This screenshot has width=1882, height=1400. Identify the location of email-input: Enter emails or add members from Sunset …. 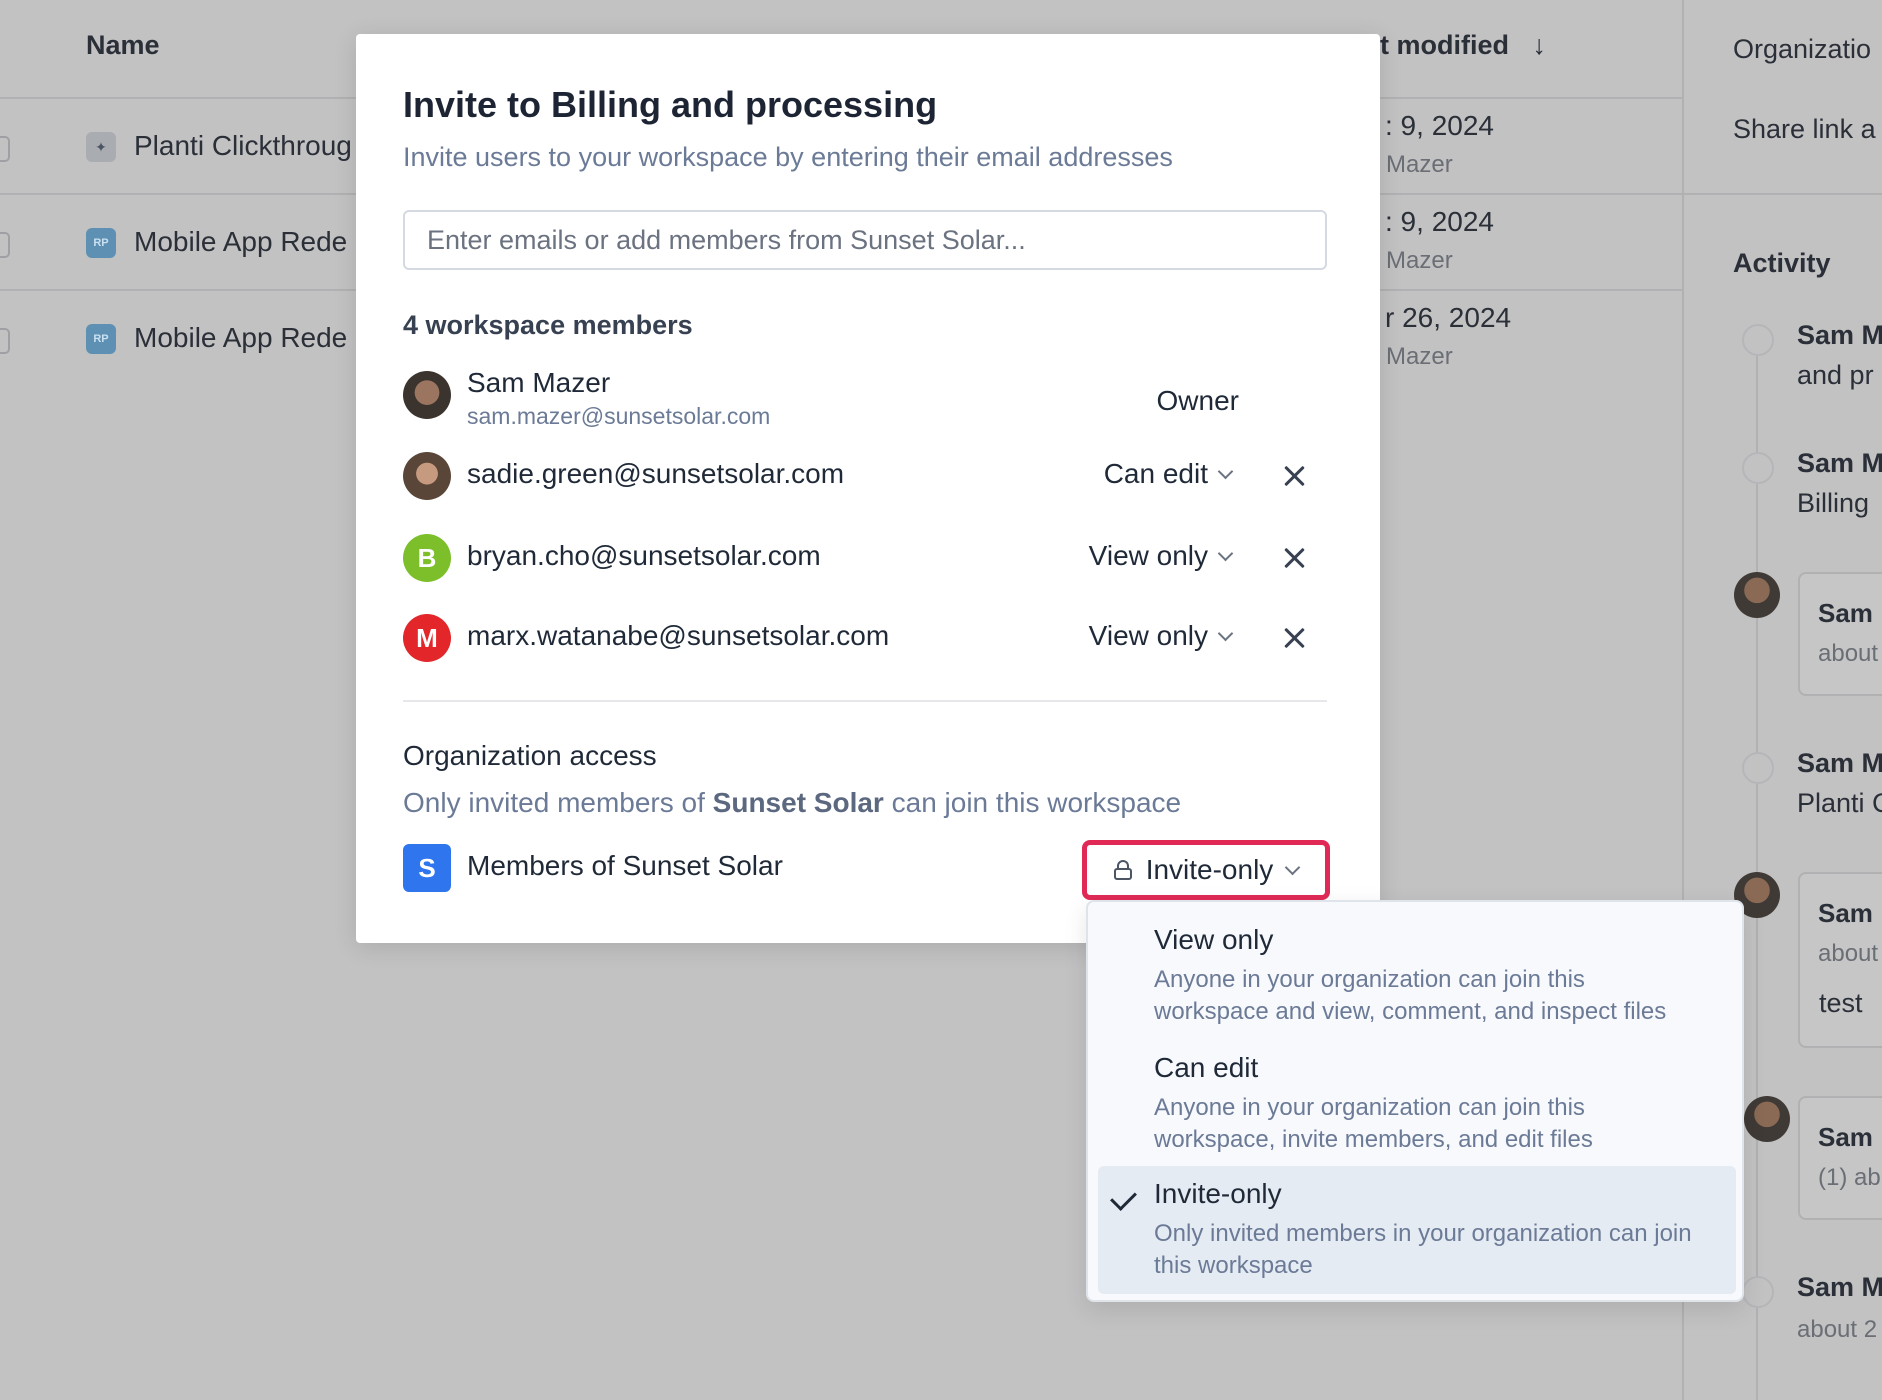
(865, 240).